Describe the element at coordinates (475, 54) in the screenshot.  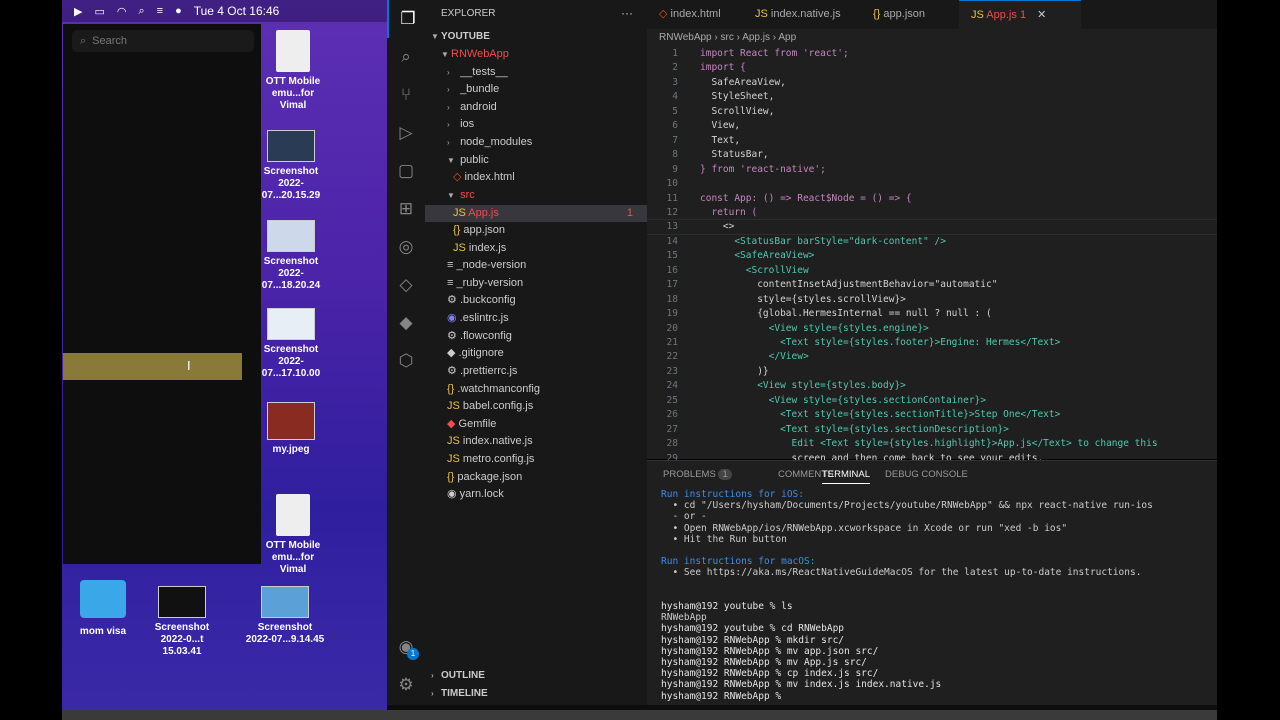
I see `folder-rnwebapp: ▼ RNWebApp` at that location.